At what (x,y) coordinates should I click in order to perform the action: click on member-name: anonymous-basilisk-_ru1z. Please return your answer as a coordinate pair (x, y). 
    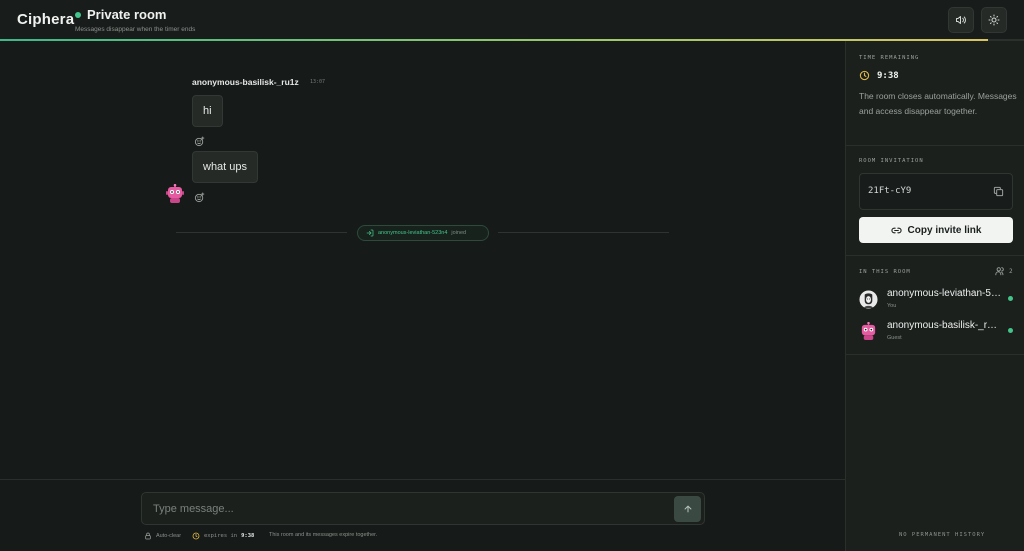
    Looking at the image, I should click on (944, 325).